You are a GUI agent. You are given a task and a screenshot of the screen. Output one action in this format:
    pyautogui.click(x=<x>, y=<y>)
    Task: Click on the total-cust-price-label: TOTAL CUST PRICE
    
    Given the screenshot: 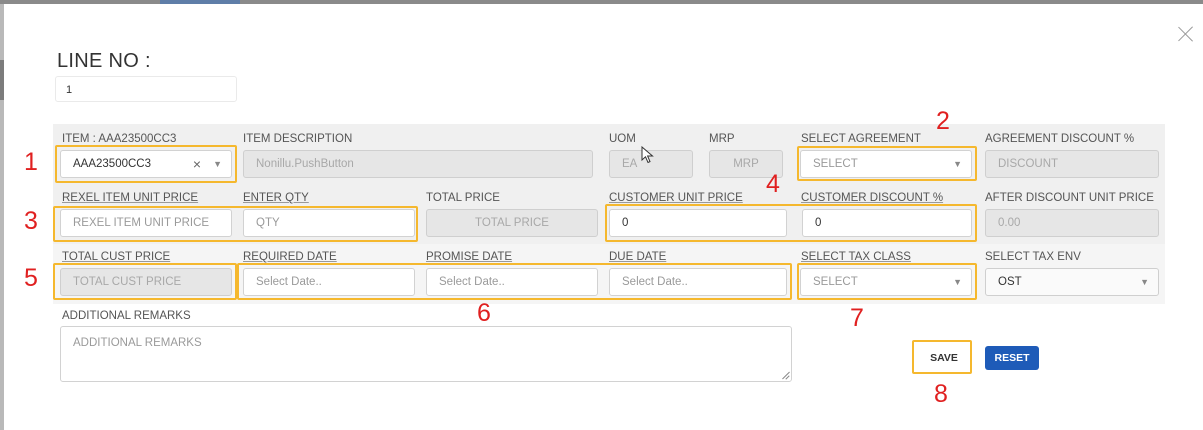 What is the action you would take?
    pyautogui.click(x=116, y=257)
    